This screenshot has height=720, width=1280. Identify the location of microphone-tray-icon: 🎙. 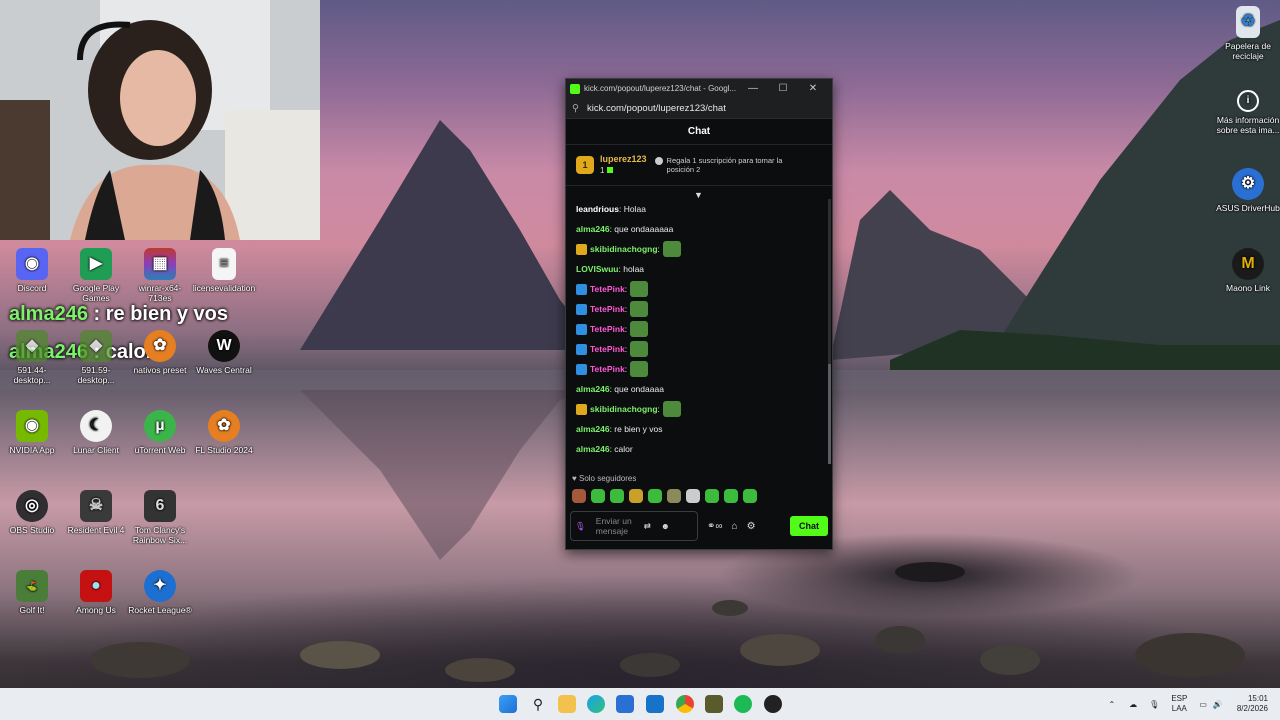
(1154, 704).